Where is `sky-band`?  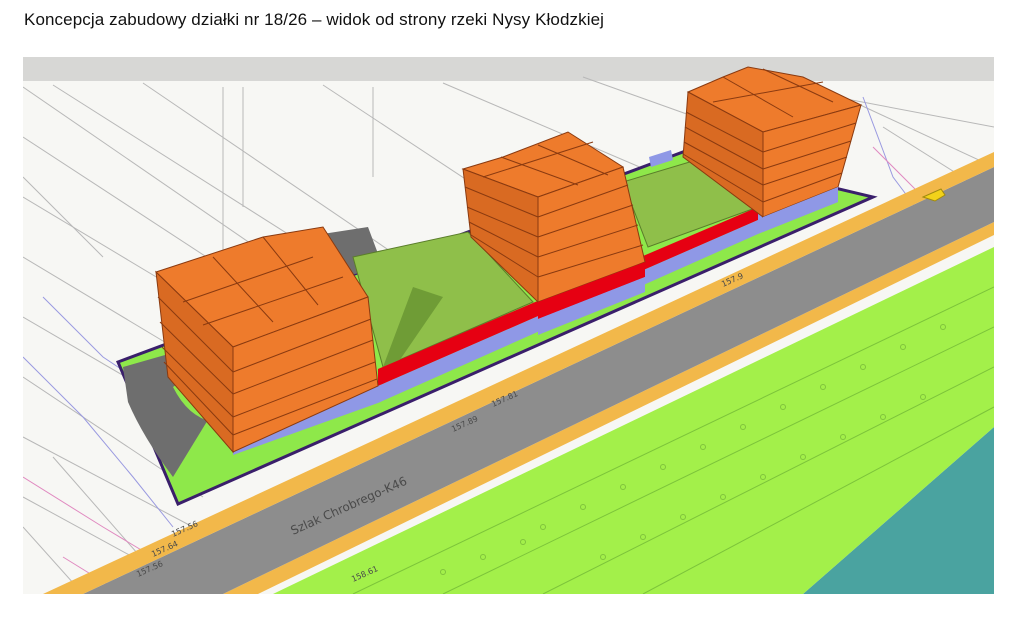
sky-band is located at coordinates (508, 69).